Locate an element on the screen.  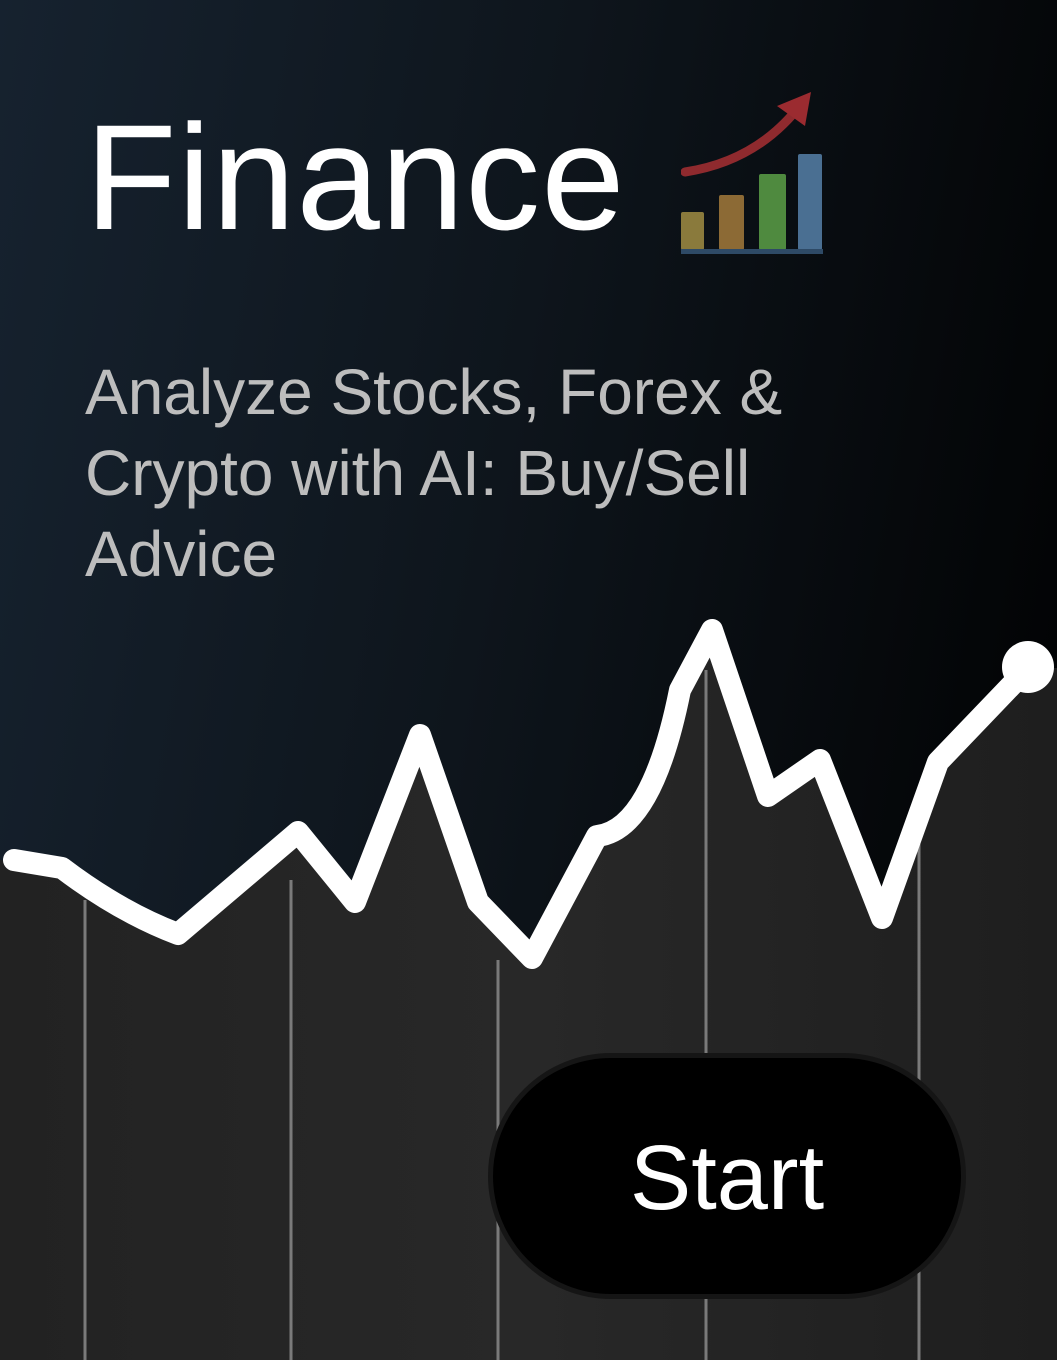
chart-end-point is located at coordinates (1028, 667).